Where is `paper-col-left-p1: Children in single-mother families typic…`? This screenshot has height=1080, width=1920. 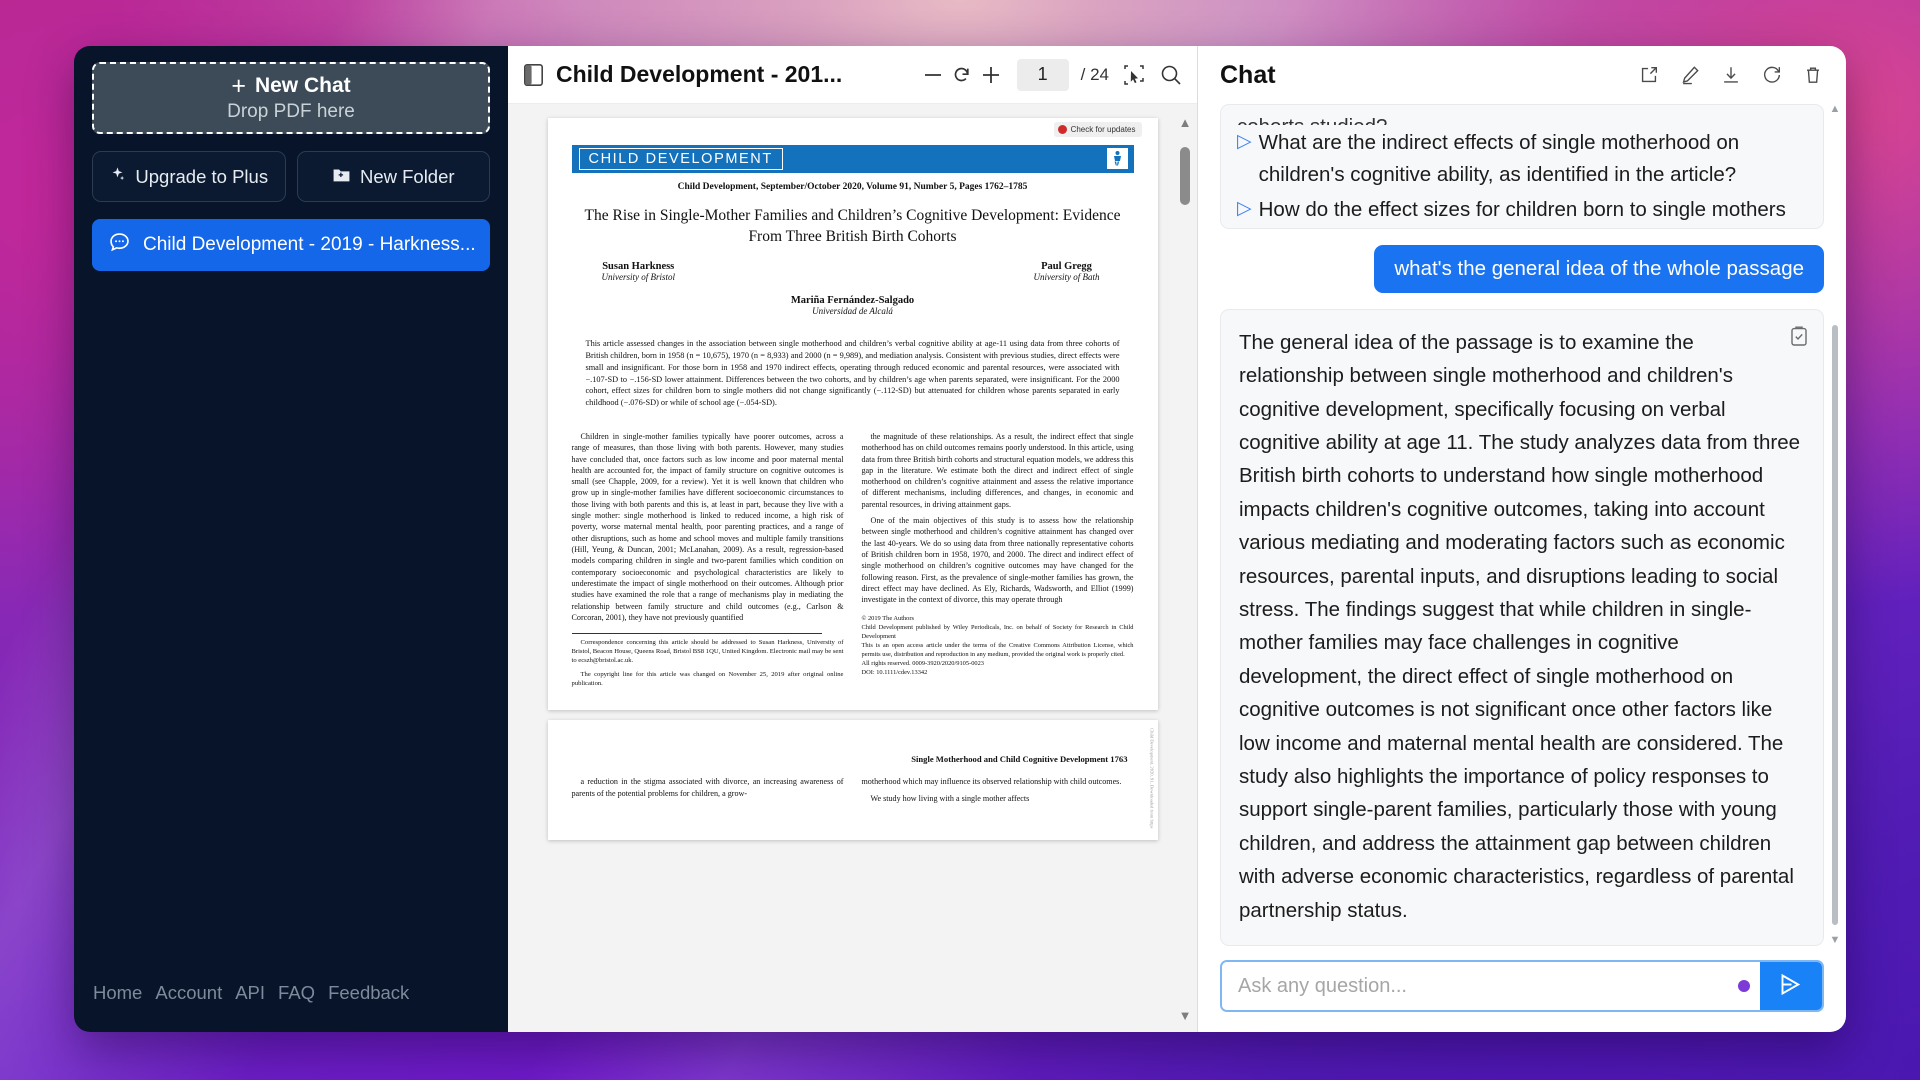
paper-col-left-p1: Children in single-mother families typic… is located at coordinates (707, 527).